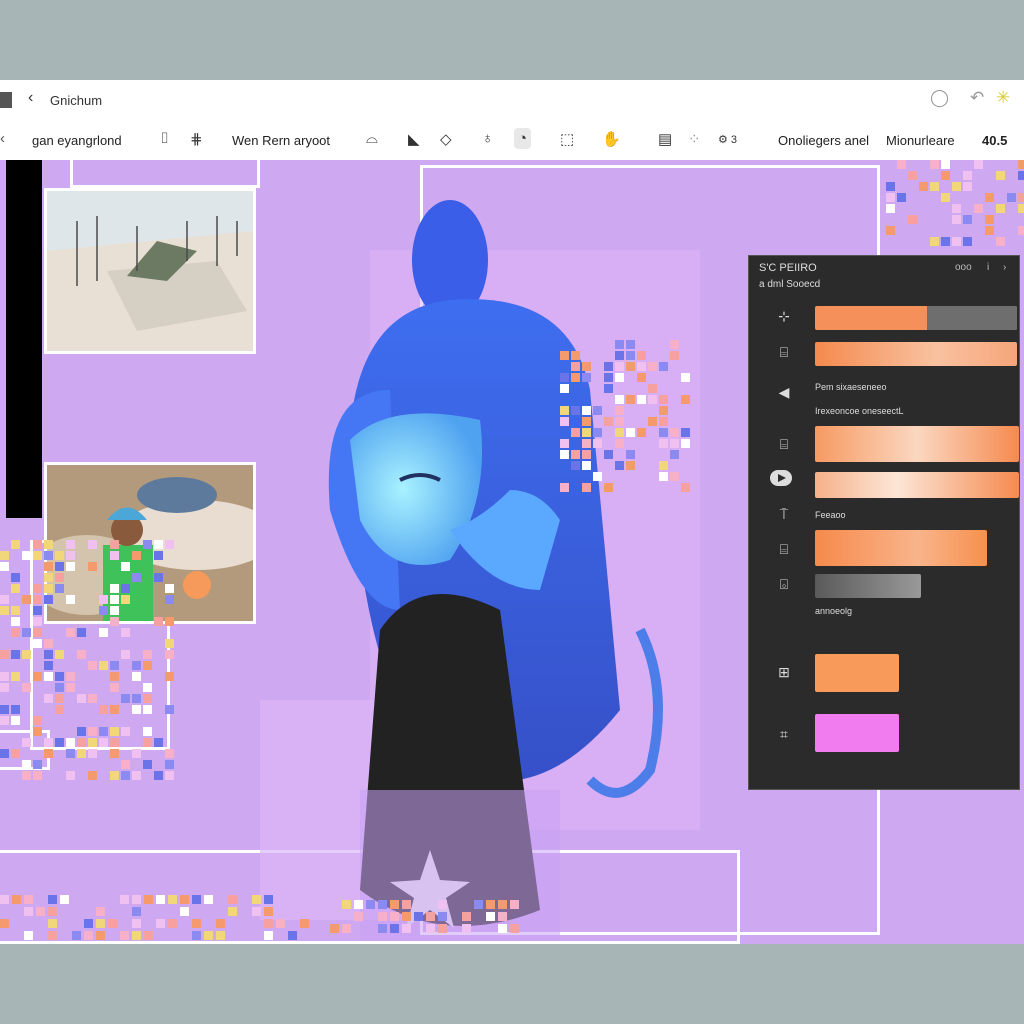 Image resolution: width=1024 pixels, height=1024 pixels. What do you see at coordinates (788, 268) in the screenshot?
I see `panel-title: S'C PEIIRO` at bounding box center [788, 268].